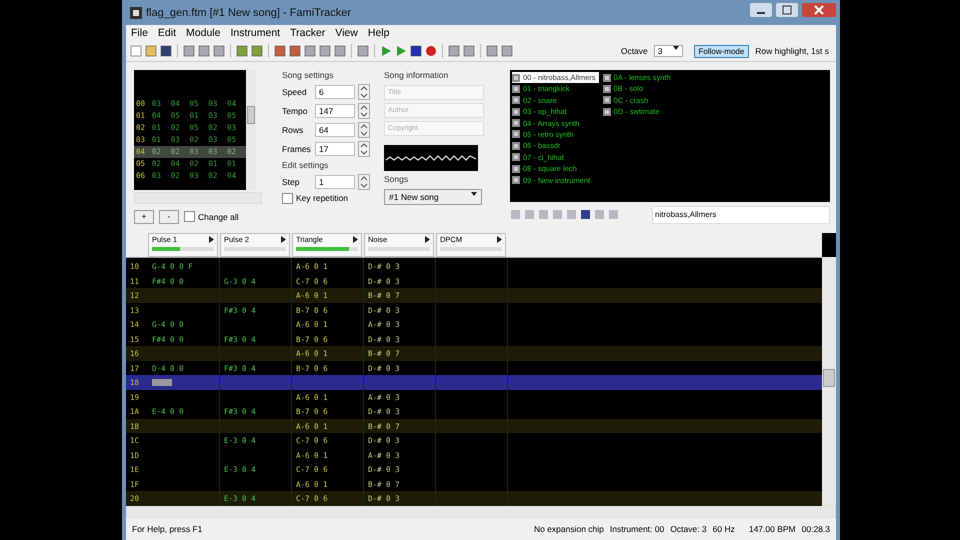  I want to click on record-icon, so click(431, 51).